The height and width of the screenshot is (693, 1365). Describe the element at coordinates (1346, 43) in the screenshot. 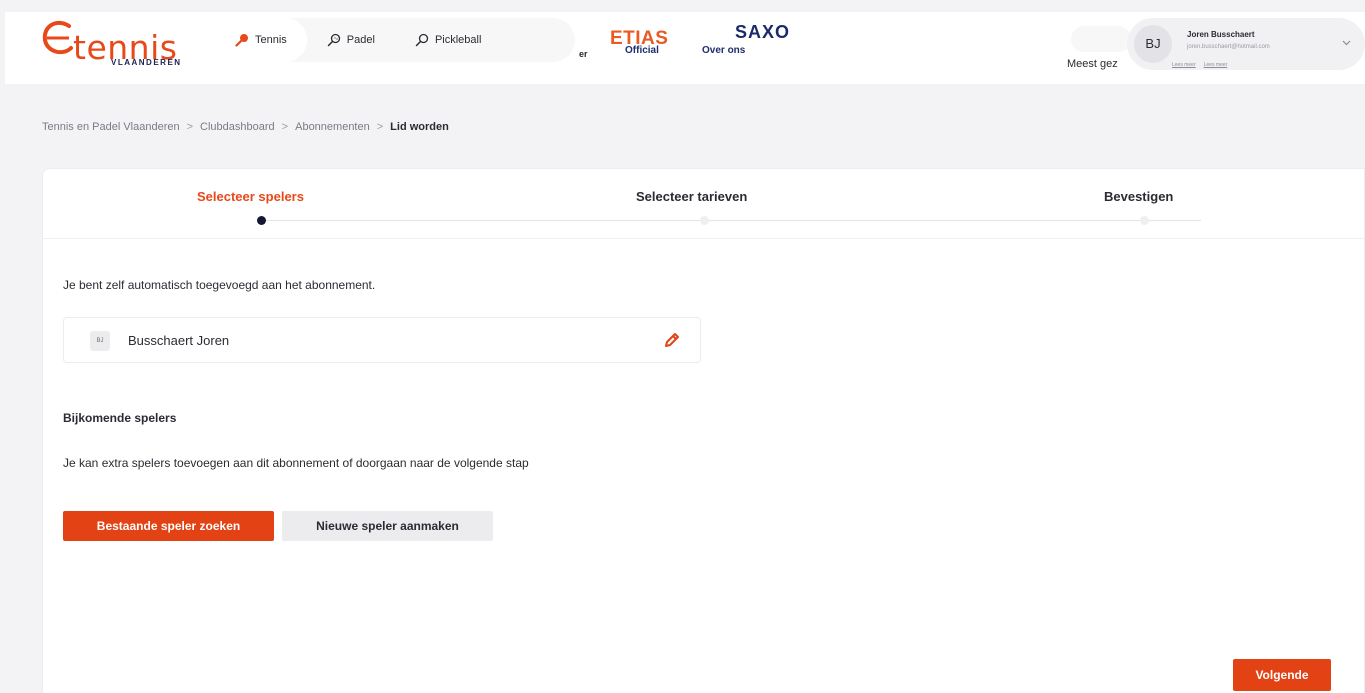

I see `chevron-down-icon` at that location.